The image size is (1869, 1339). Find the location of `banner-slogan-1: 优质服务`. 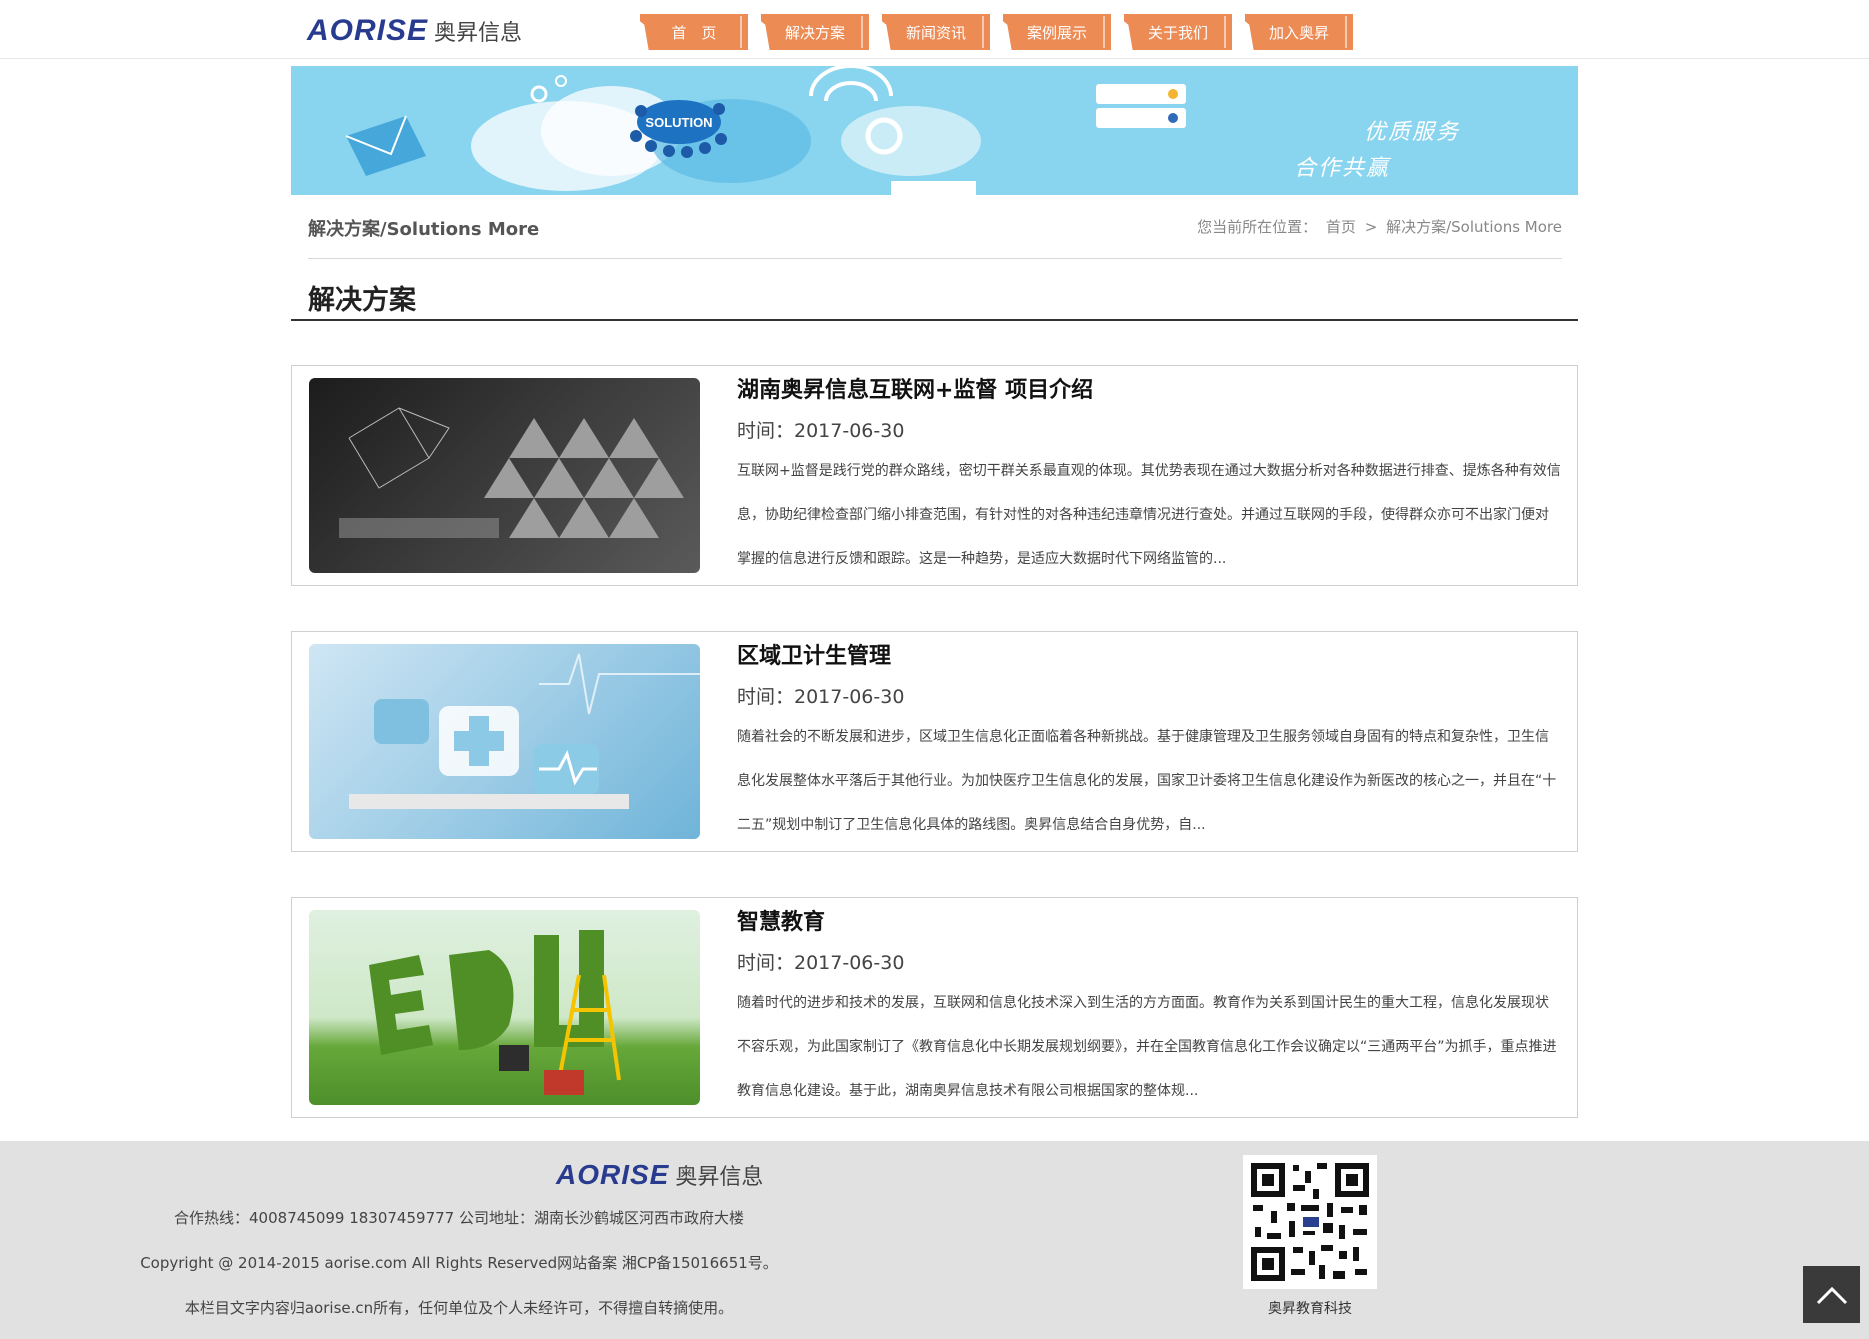

banner-slogan-1: 优质服务 is located at coordinates (1412, 132).